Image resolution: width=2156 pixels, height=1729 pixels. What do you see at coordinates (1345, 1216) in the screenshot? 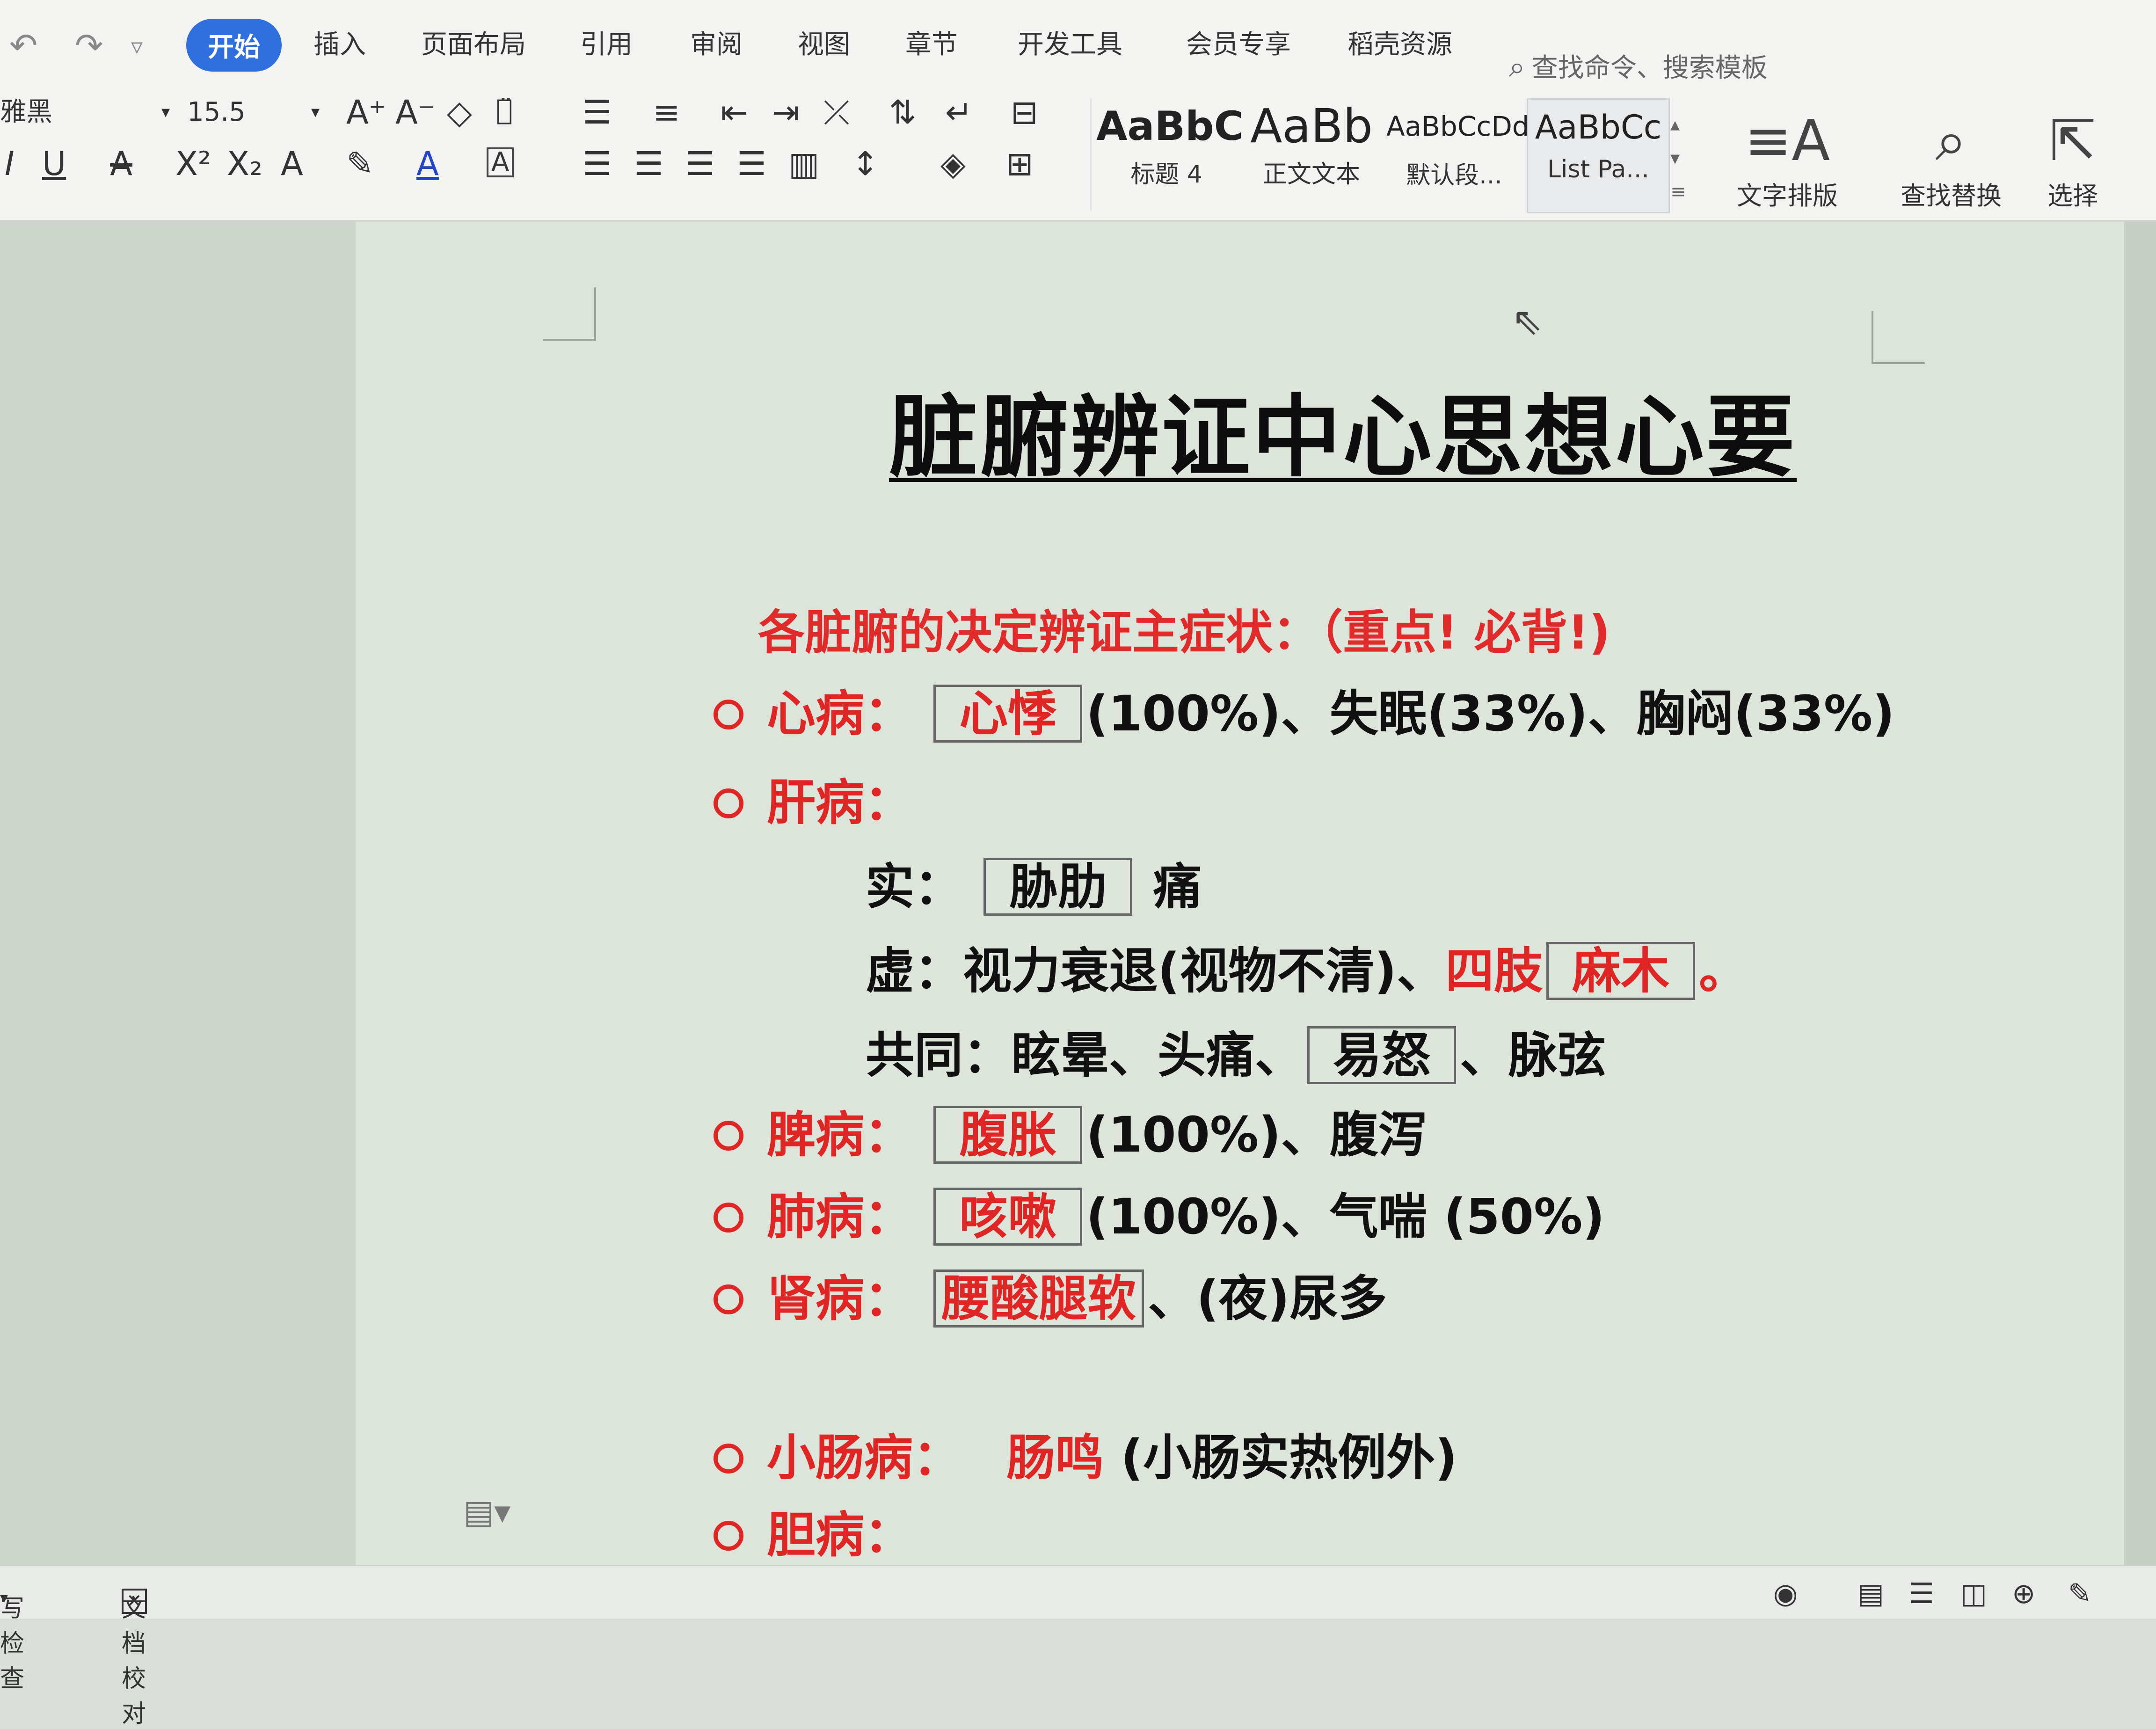
I see `symptom-text: (100%)、气喘 (50%)` at bounding box center [1345, 1216].